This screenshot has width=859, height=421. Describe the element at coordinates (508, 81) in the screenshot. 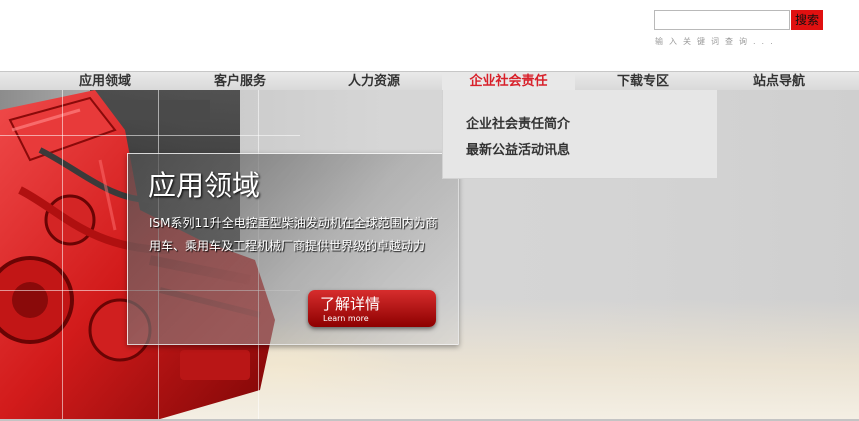

I see `nav-item-social-responsibility: 企业社会责任` at that location.